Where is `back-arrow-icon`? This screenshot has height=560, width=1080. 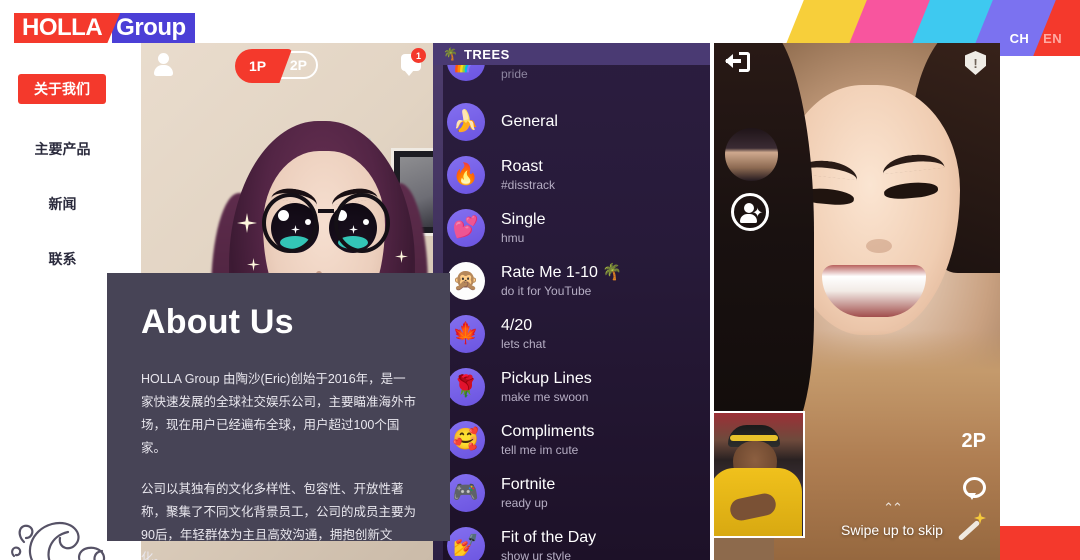
back-arrow-icon is located at coordinates (737, 62).